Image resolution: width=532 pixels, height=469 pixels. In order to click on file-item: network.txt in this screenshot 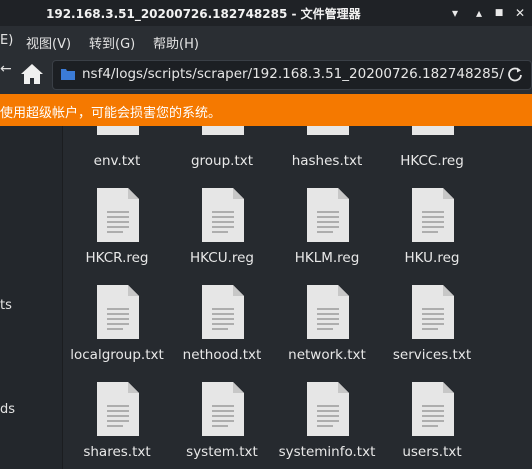, I will do `click(327, 333)`.